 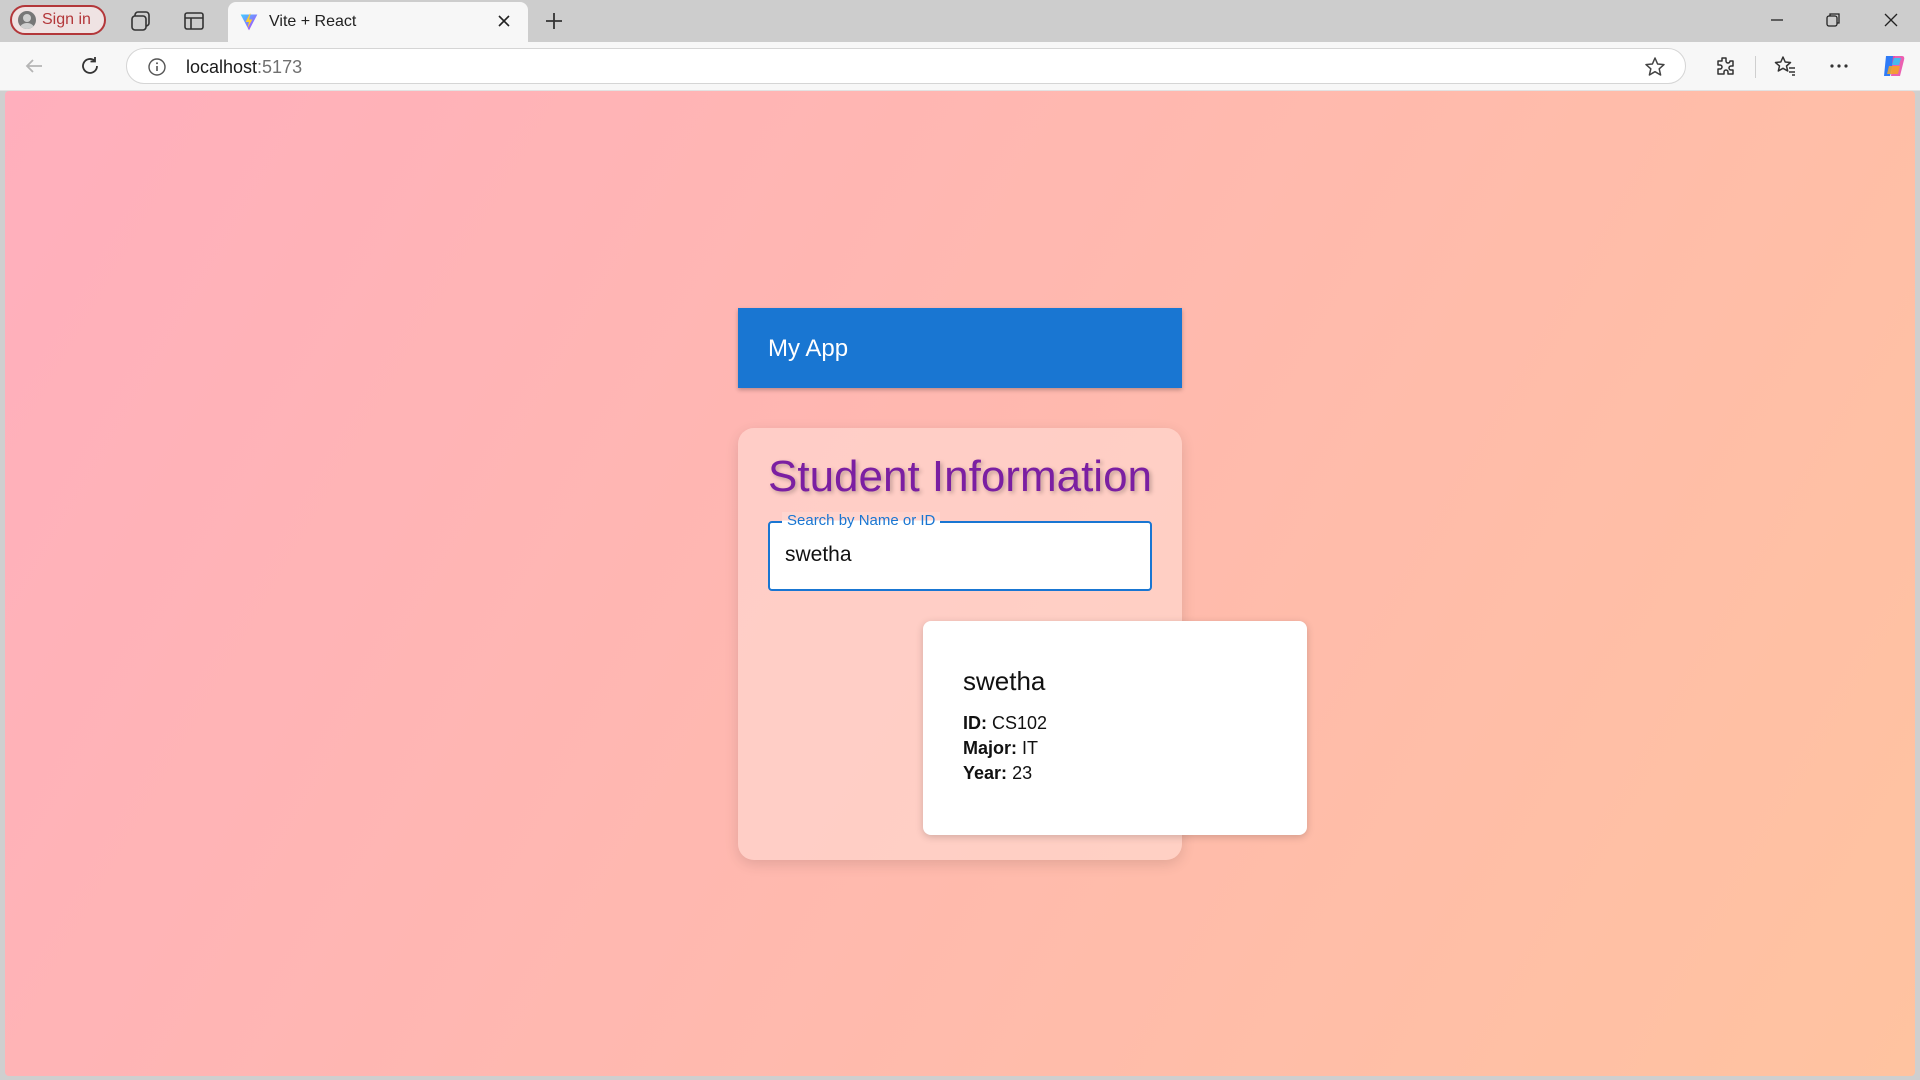 What do you see at coordinates (1725, 66) in the screenshot?
I see `extensions-icon` at bounding box center [1725, 66].